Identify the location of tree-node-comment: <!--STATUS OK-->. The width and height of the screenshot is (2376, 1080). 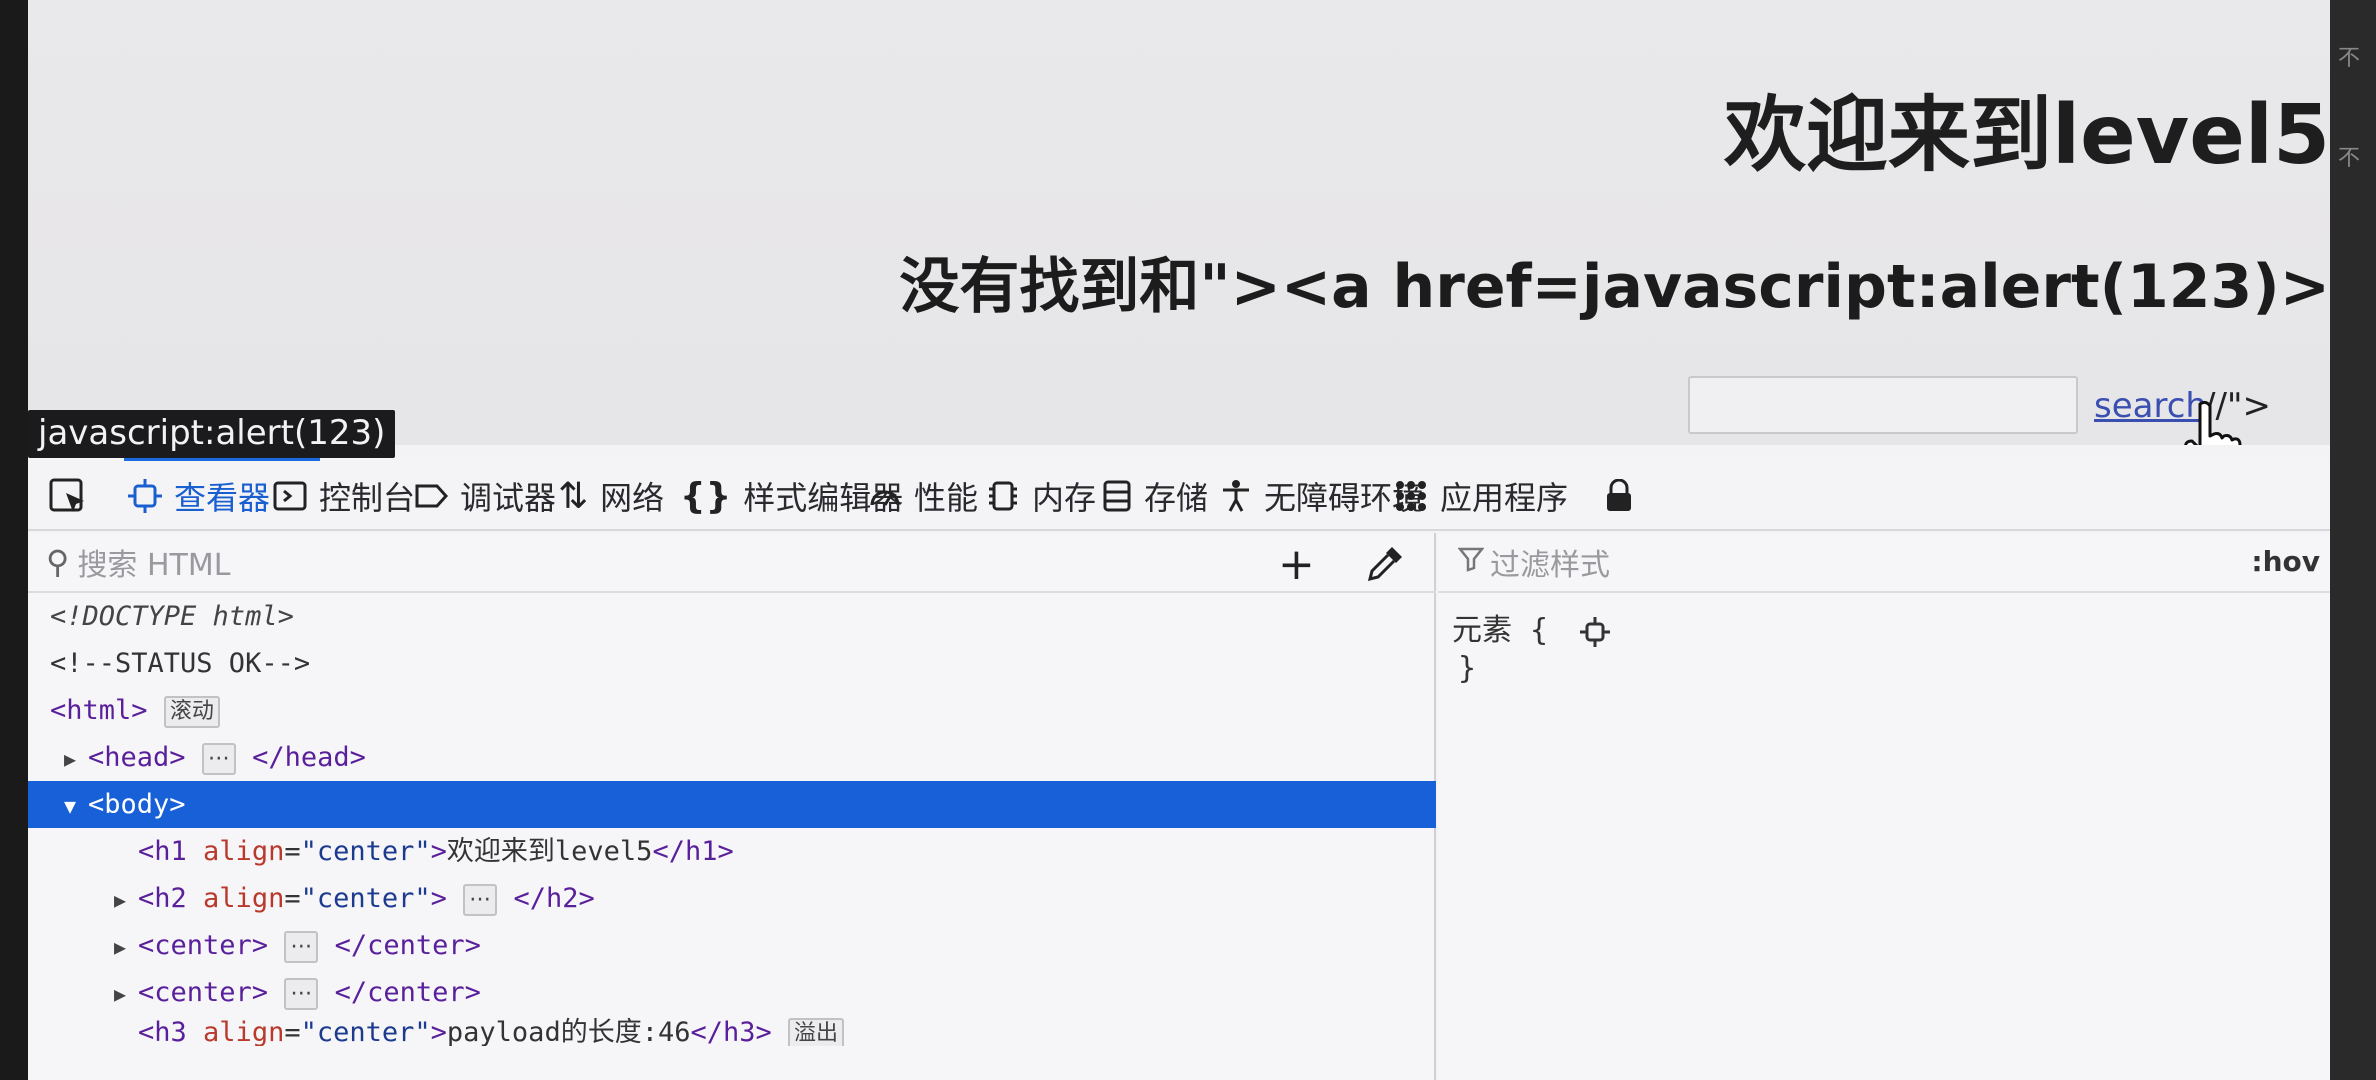
(732, 663).